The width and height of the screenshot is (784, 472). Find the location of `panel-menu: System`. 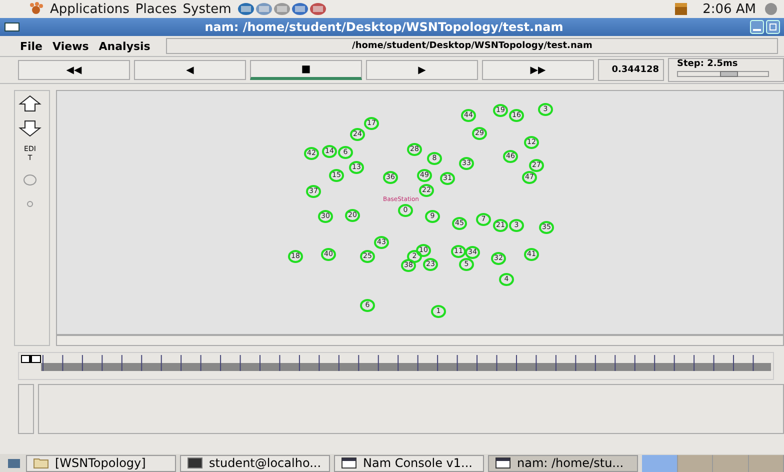

panel-menu: System is located at coordinates (207, 9).